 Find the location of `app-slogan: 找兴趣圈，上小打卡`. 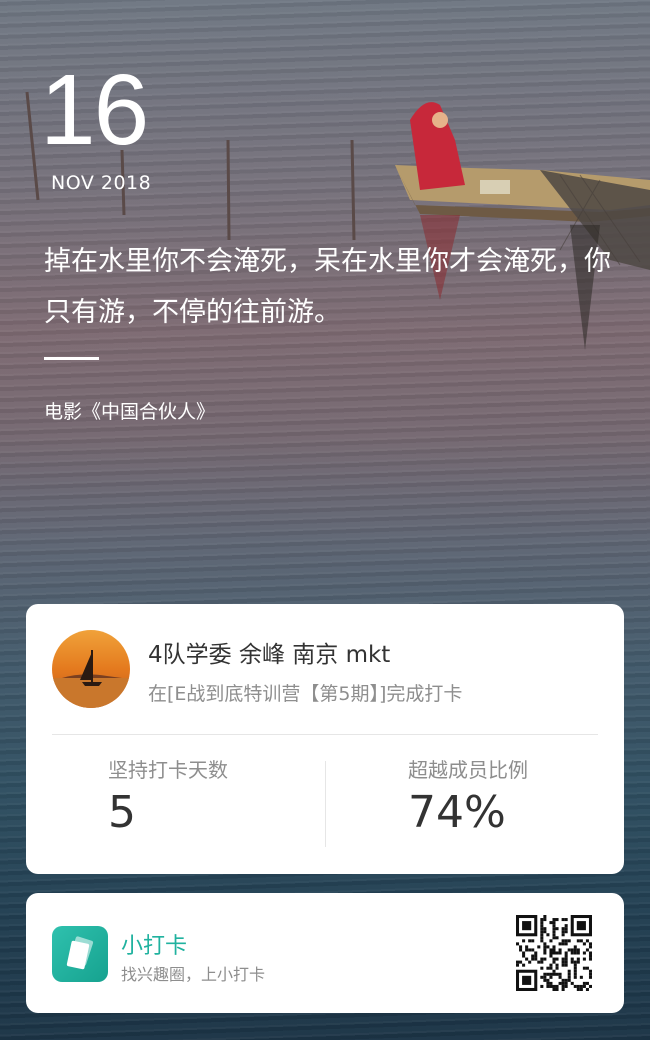

app-slogan: 找兴趣圈，上小打卡 is located at coordinates (193, 974).